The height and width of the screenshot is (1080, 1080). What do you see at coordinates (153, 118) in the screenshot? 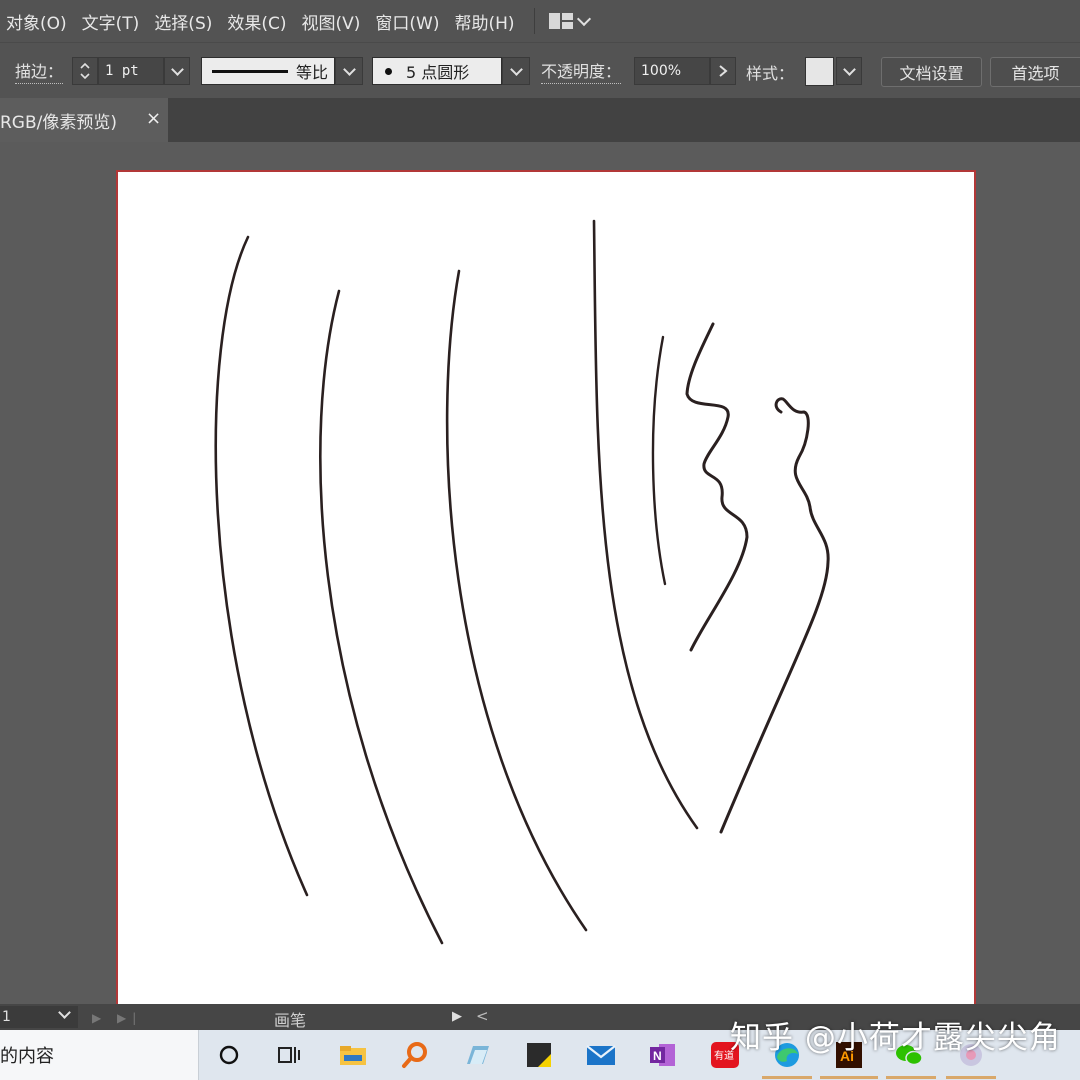
I see `close-icon: ×` at bounding box center [153, 118].